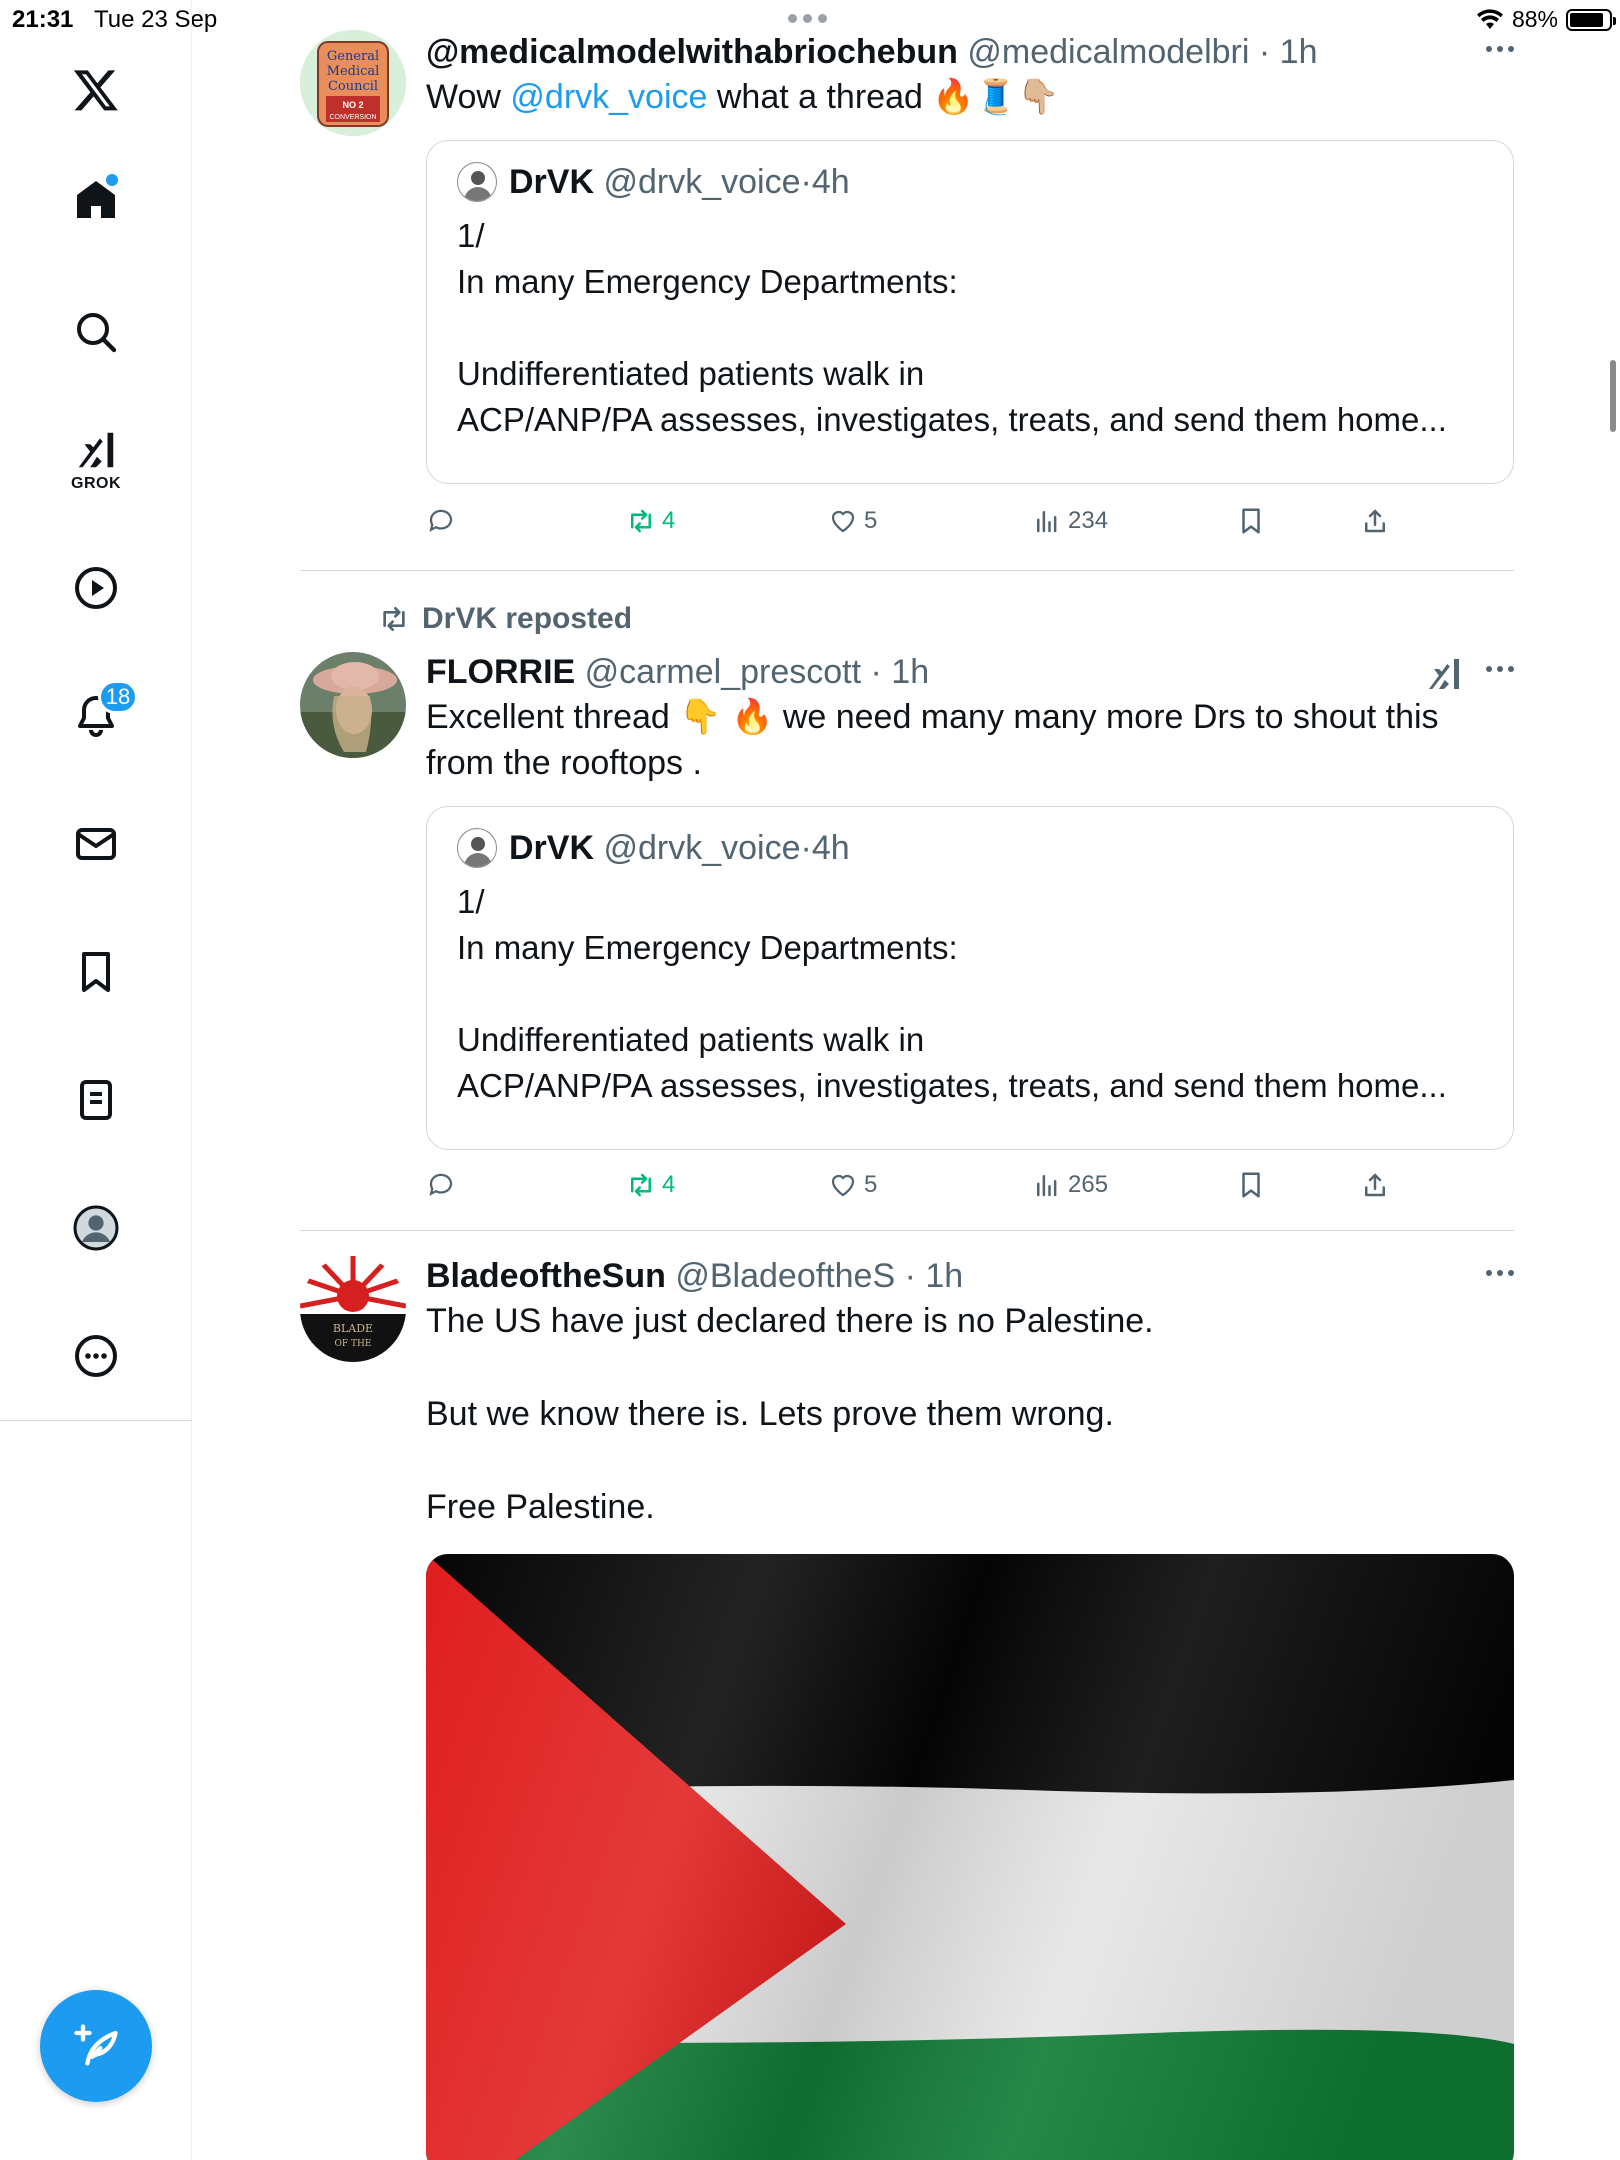 The image size is (1620, 2160). What do you see at coordinates (608, 97) in the screenshot?
I see `mention-link: @drvk_voice` at bounding box center [608, 97].